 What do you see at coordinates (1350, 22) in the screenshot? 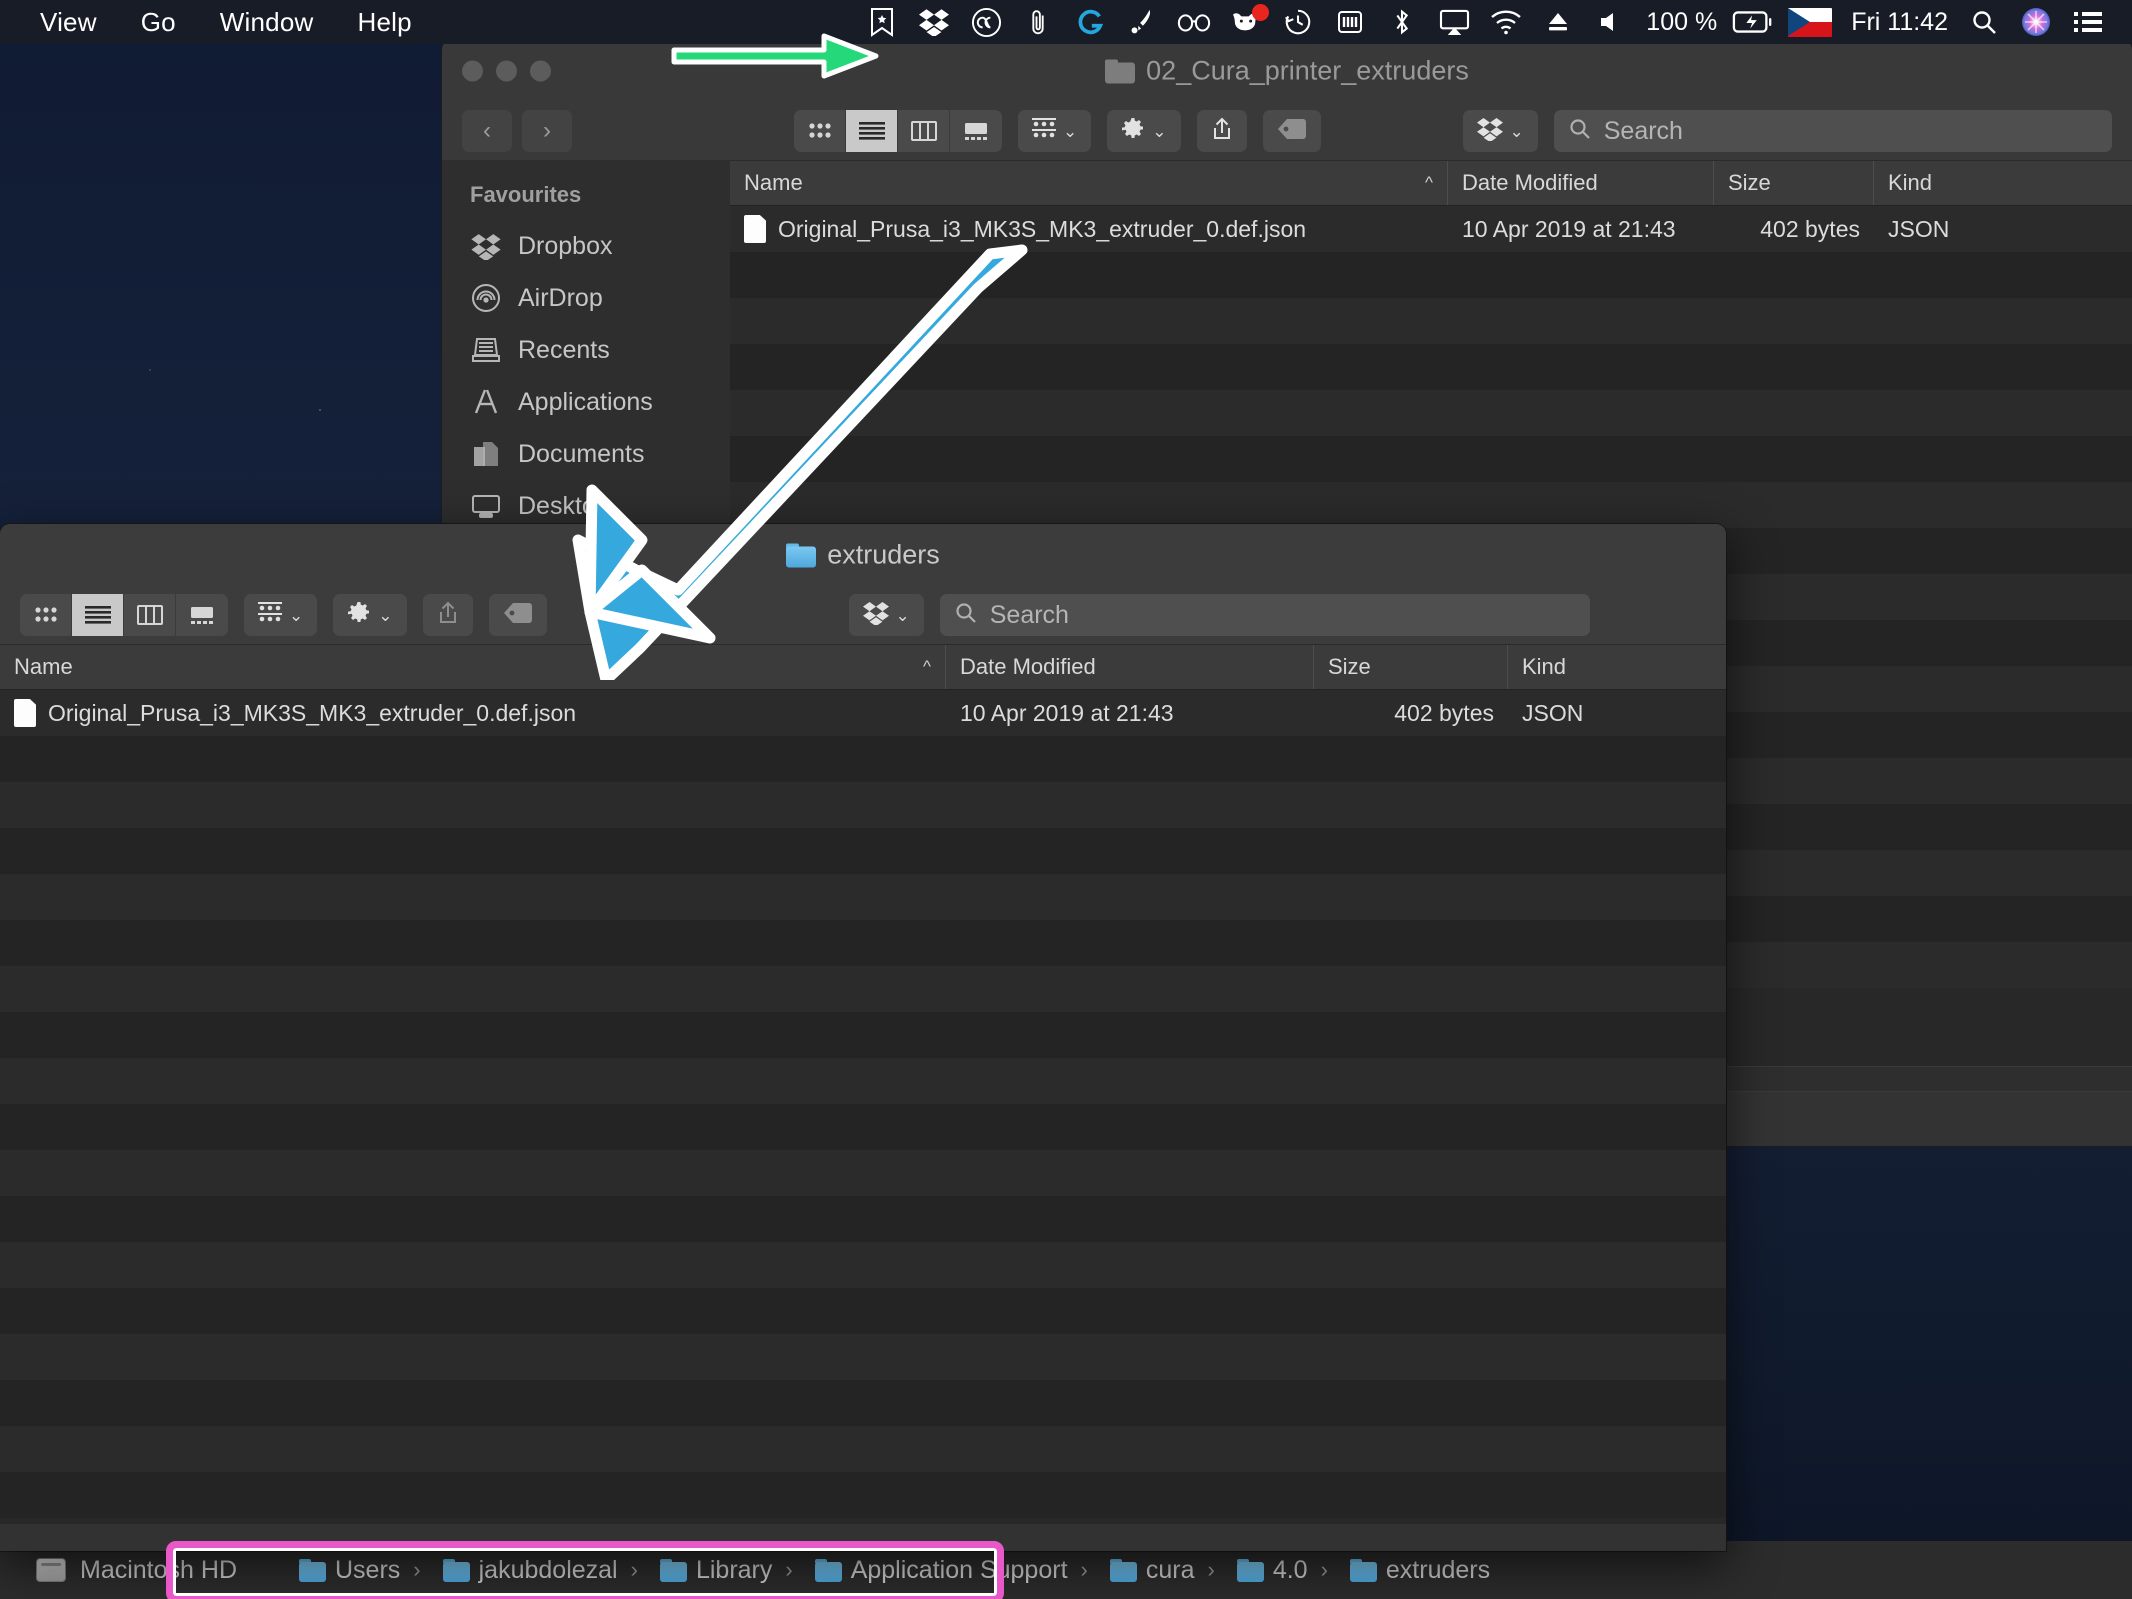
I see `battery-bars-icon` at bounding box center [1350, 22].